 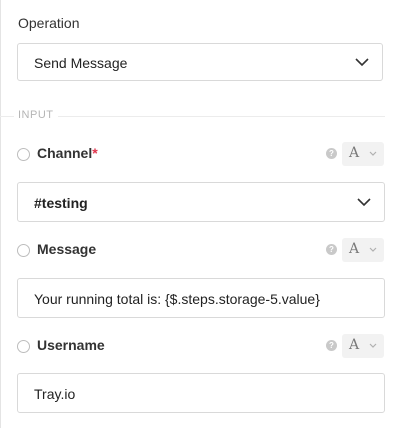 I want to click on operation-select: Send Message, so click(x=200, y=62).